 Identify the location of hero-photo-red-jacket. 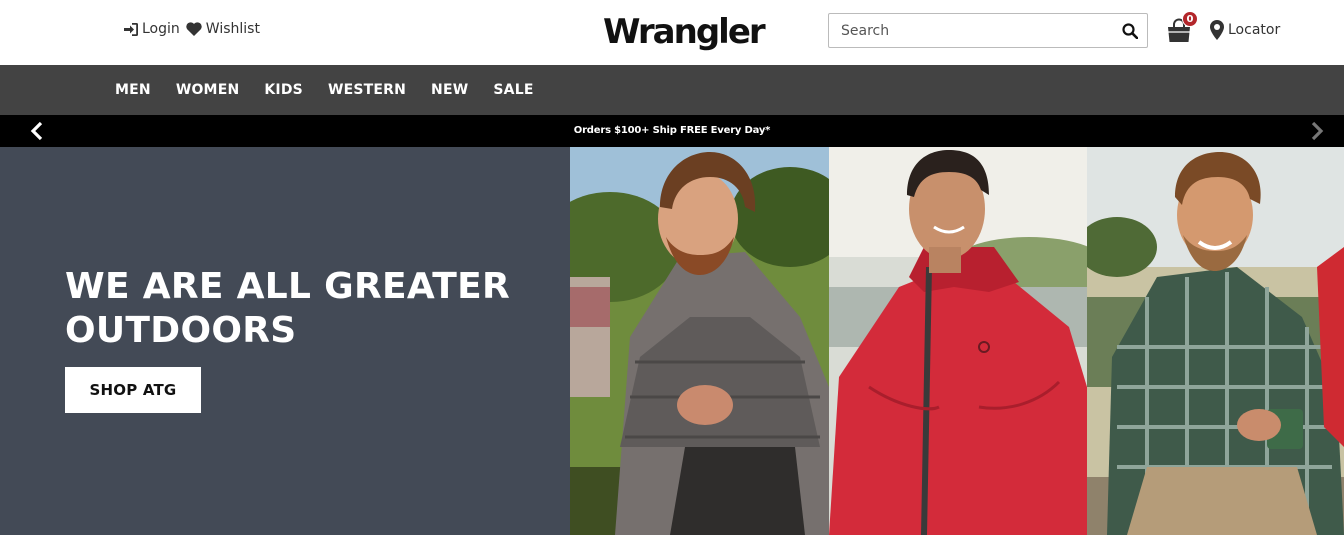
(958, 341).